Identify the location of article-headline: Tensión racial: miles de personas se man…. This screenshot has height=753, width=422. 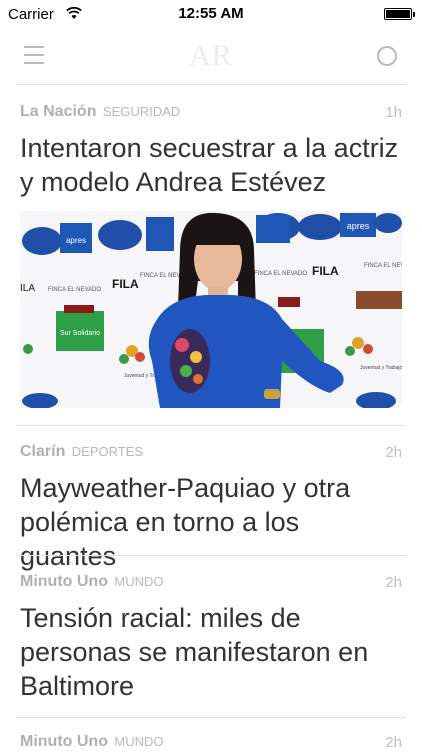
(211, 652).